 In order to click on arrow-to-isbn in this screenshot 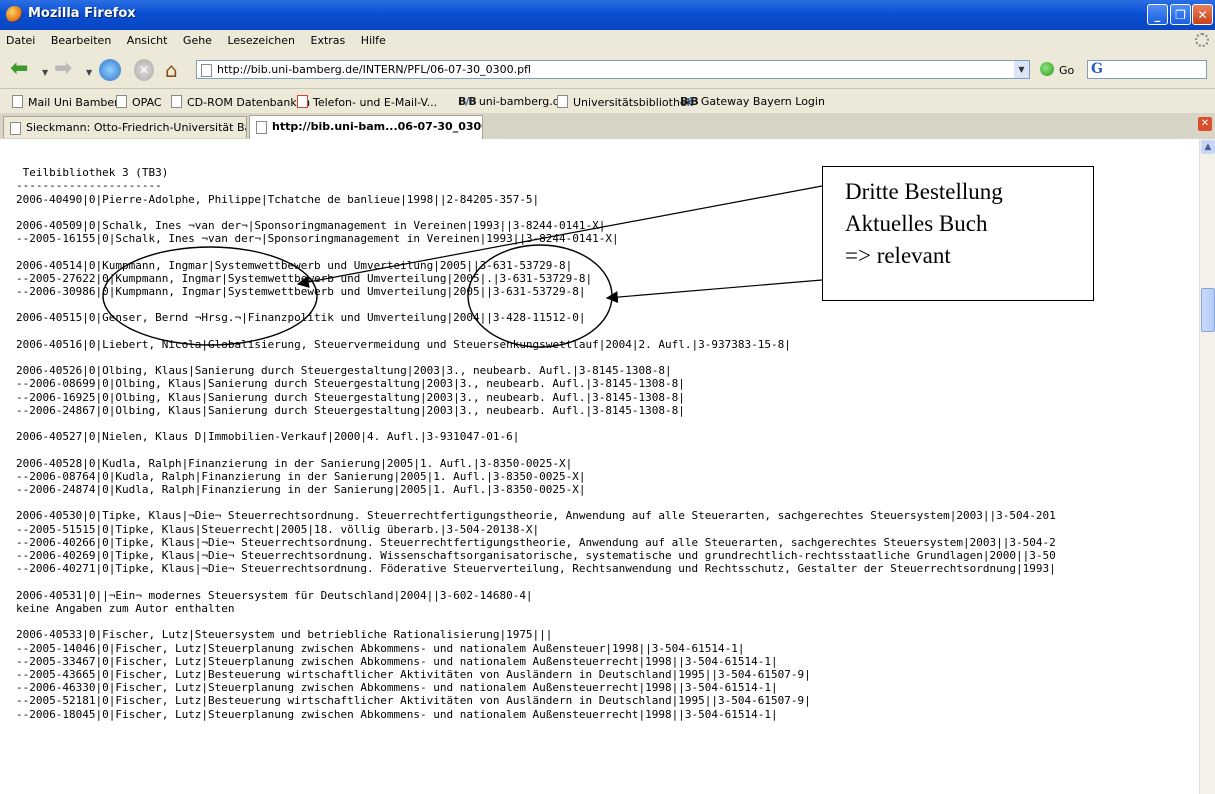, I will do `click(714, 291)`.